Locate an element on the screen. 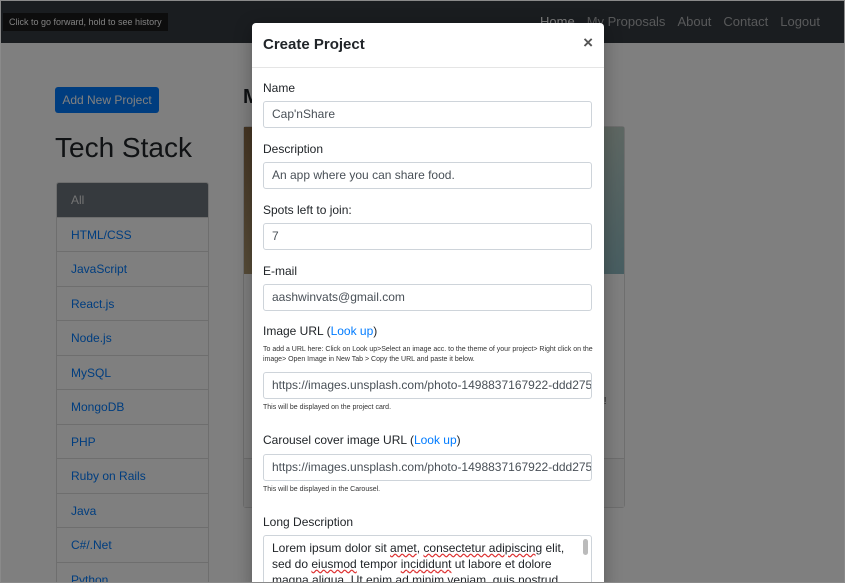 The image size is (845, 583). image-url-label: Image URL (Look up) is located at coordinates (320, 331).